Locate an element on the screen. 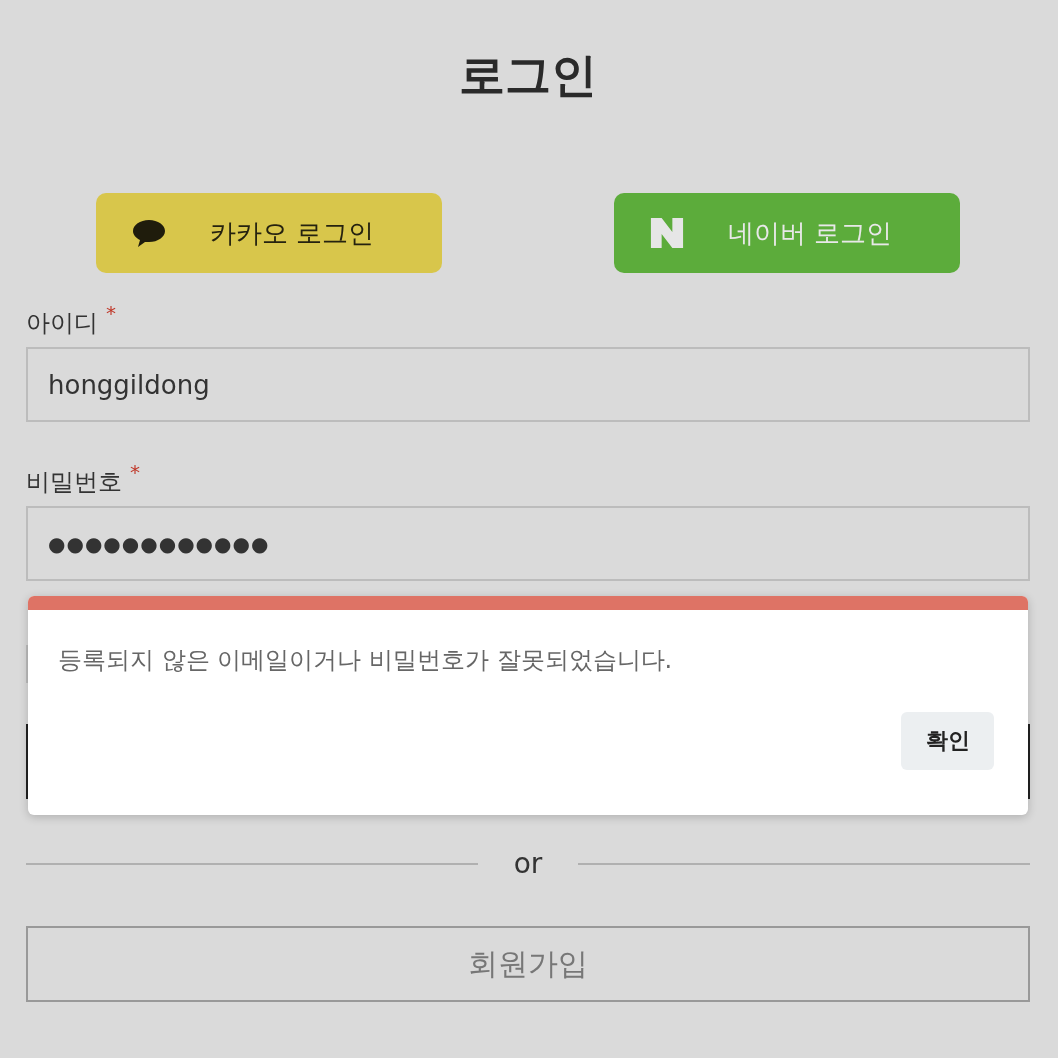  speech-bubble-icon is located at coordinates (149, 233).